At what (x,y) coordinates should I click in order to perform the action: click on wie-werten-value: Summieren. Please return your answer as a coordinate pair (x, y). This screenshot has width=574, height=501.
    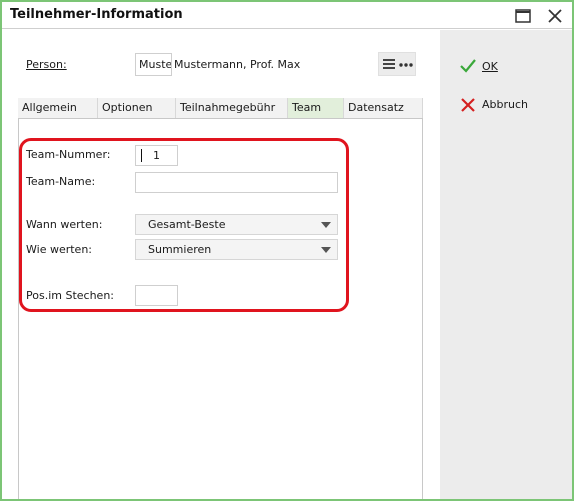
    Looking at the image, I should click on (180, 249).